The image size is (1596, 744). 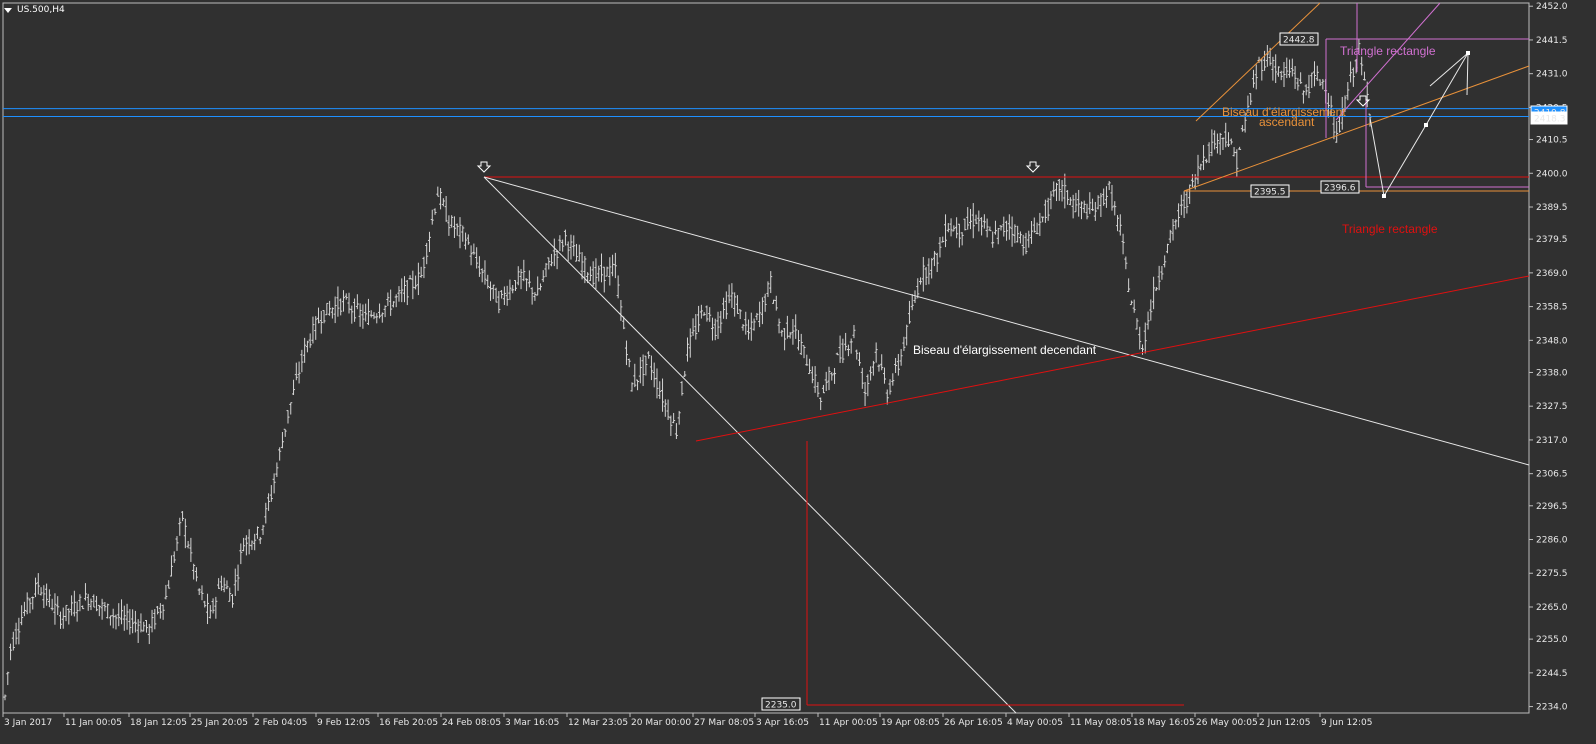 I want to click on y-tick-label: 2441.5, so click(x=1552, y=41).